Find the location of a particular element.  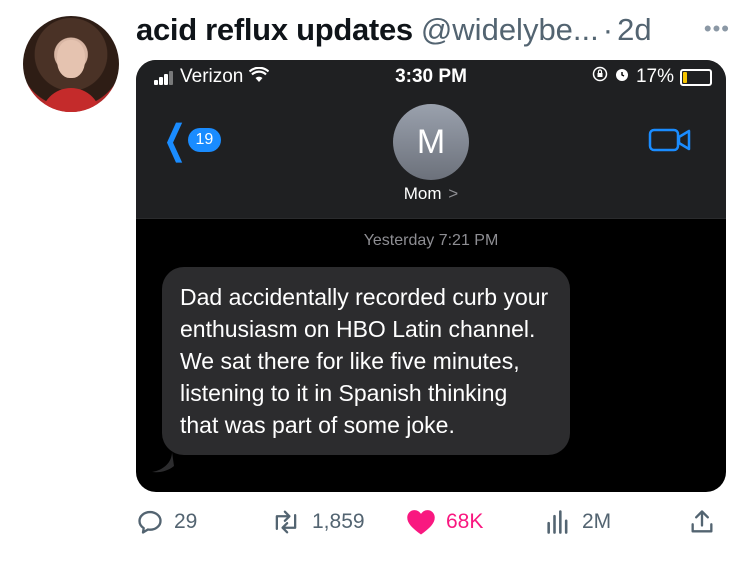

back-button: ❮ 19 is located at coordinates (190, 140).